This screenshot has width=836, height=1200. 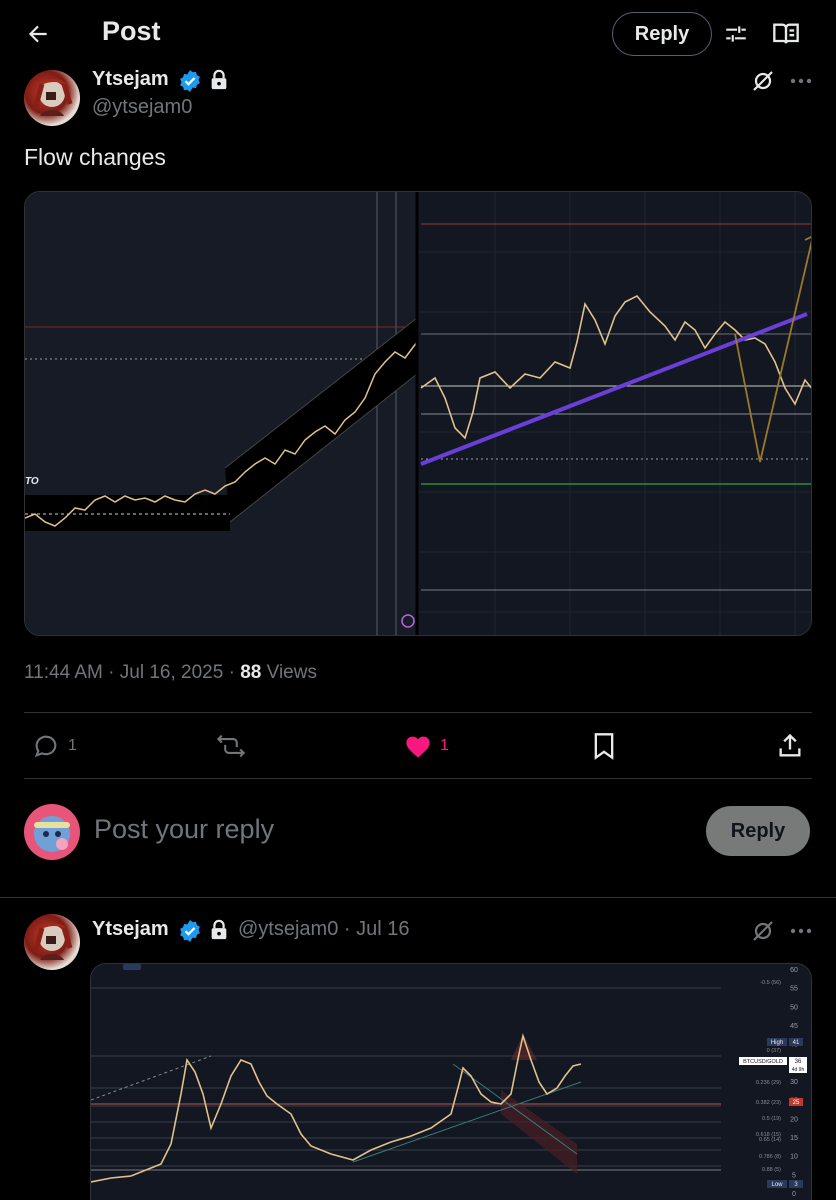 I want to click on author-meta: @ytsejam0 · Jul 16, so click(x=324, y=929).